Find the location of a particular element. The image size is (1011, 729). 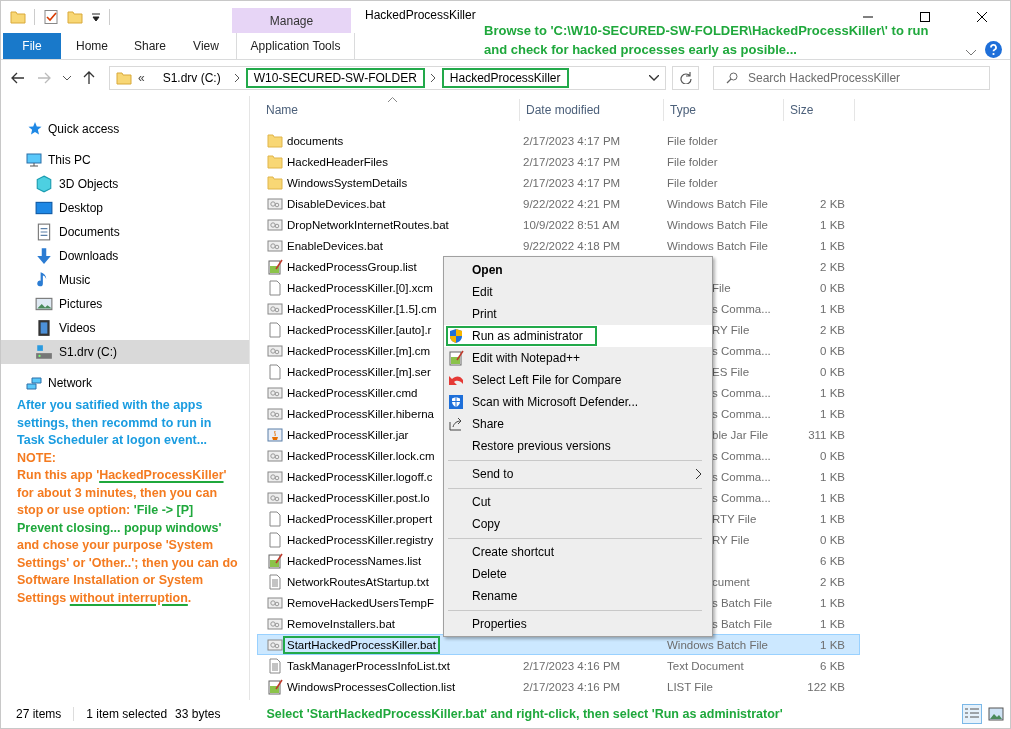

file-name: HackedProcessKiller.[m].ser is located at coordinates (359, 371).